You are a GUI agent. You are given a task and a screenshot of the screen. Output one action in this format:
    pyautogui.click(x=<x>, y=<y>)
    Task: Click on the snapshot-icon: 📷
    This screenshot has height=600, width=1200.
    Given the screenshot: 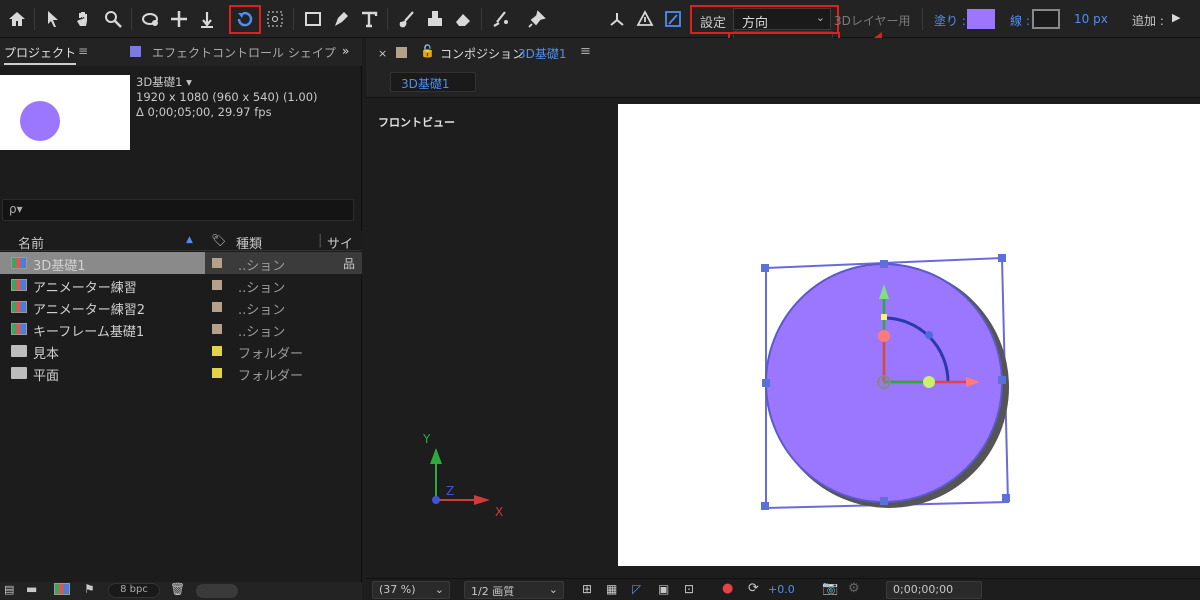 What is the action you would take?
    pyautogui.click(x=830, y=588)
    